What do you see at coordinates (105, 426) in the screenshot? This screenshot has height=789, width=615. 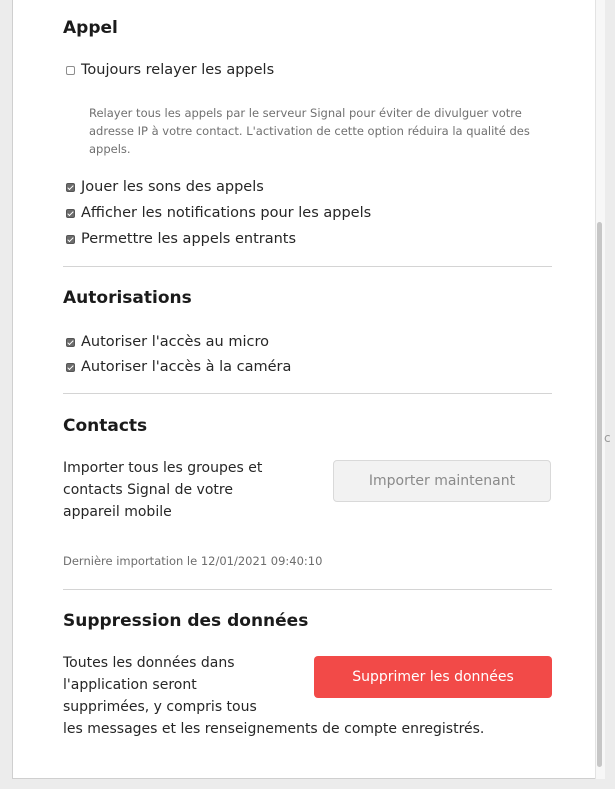 I see `section-title-contacts: Contacts` at bounding box center [105, 426].